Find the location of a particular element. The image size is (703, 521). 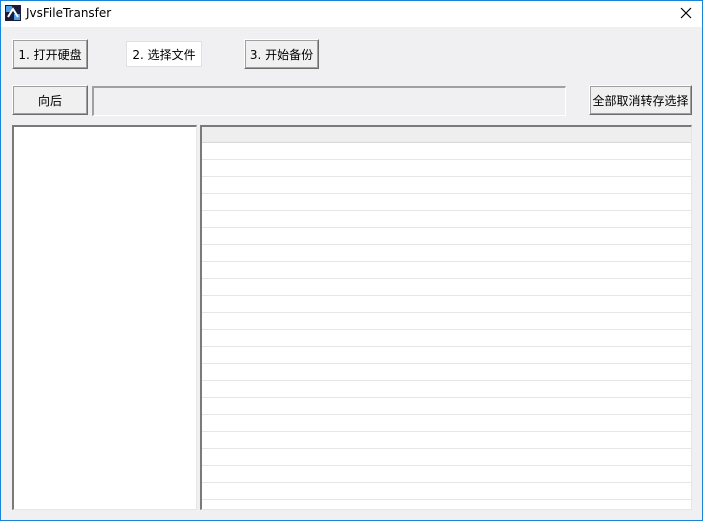

file-list-header is located at coordinates (446, 135).